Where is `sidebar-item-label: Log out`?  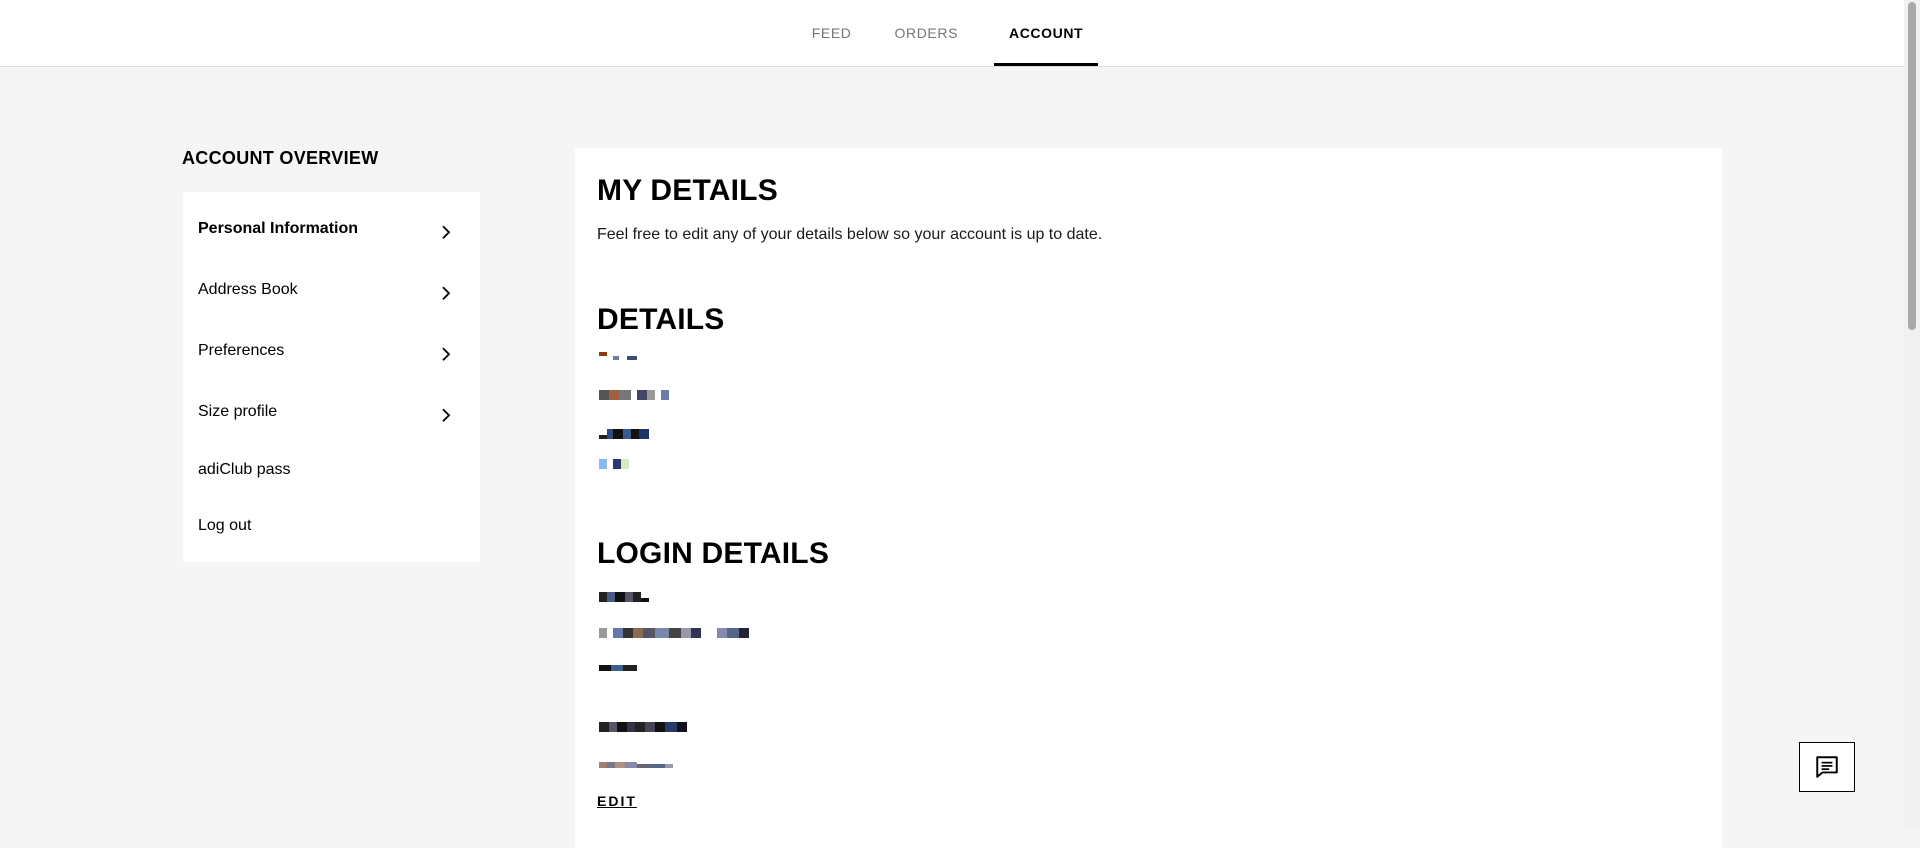 sidebar-item-label: Log out is located at coordinates (225, 525).